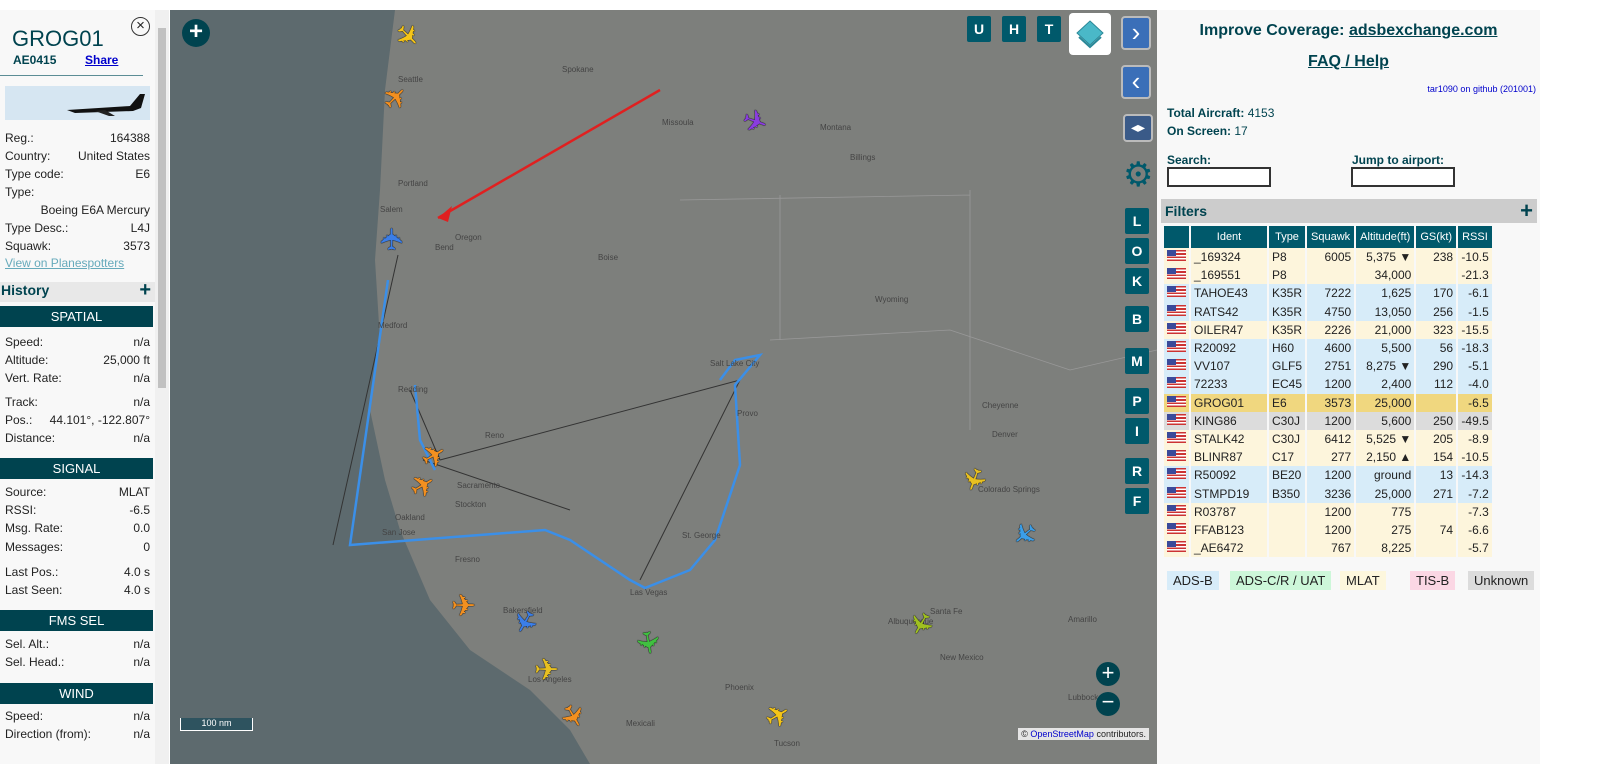 The height and width of the screenshot is (764, 1622). Describe the element at coordinates (1108, 703) in the screenshot. I see `zoom-out-button: −` at that location.